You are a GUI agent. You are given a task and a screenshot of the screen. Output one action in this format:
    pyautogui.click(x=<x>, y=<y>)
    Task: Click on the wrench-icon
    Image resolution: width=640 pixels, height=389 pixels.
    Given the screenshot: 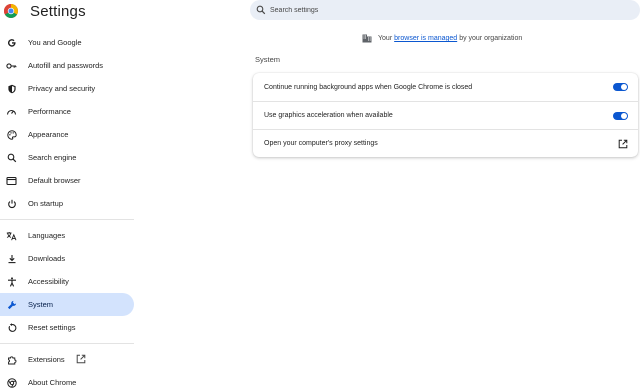 What is the action you would take?
    pyautogui.click(x=11, y=304)
    